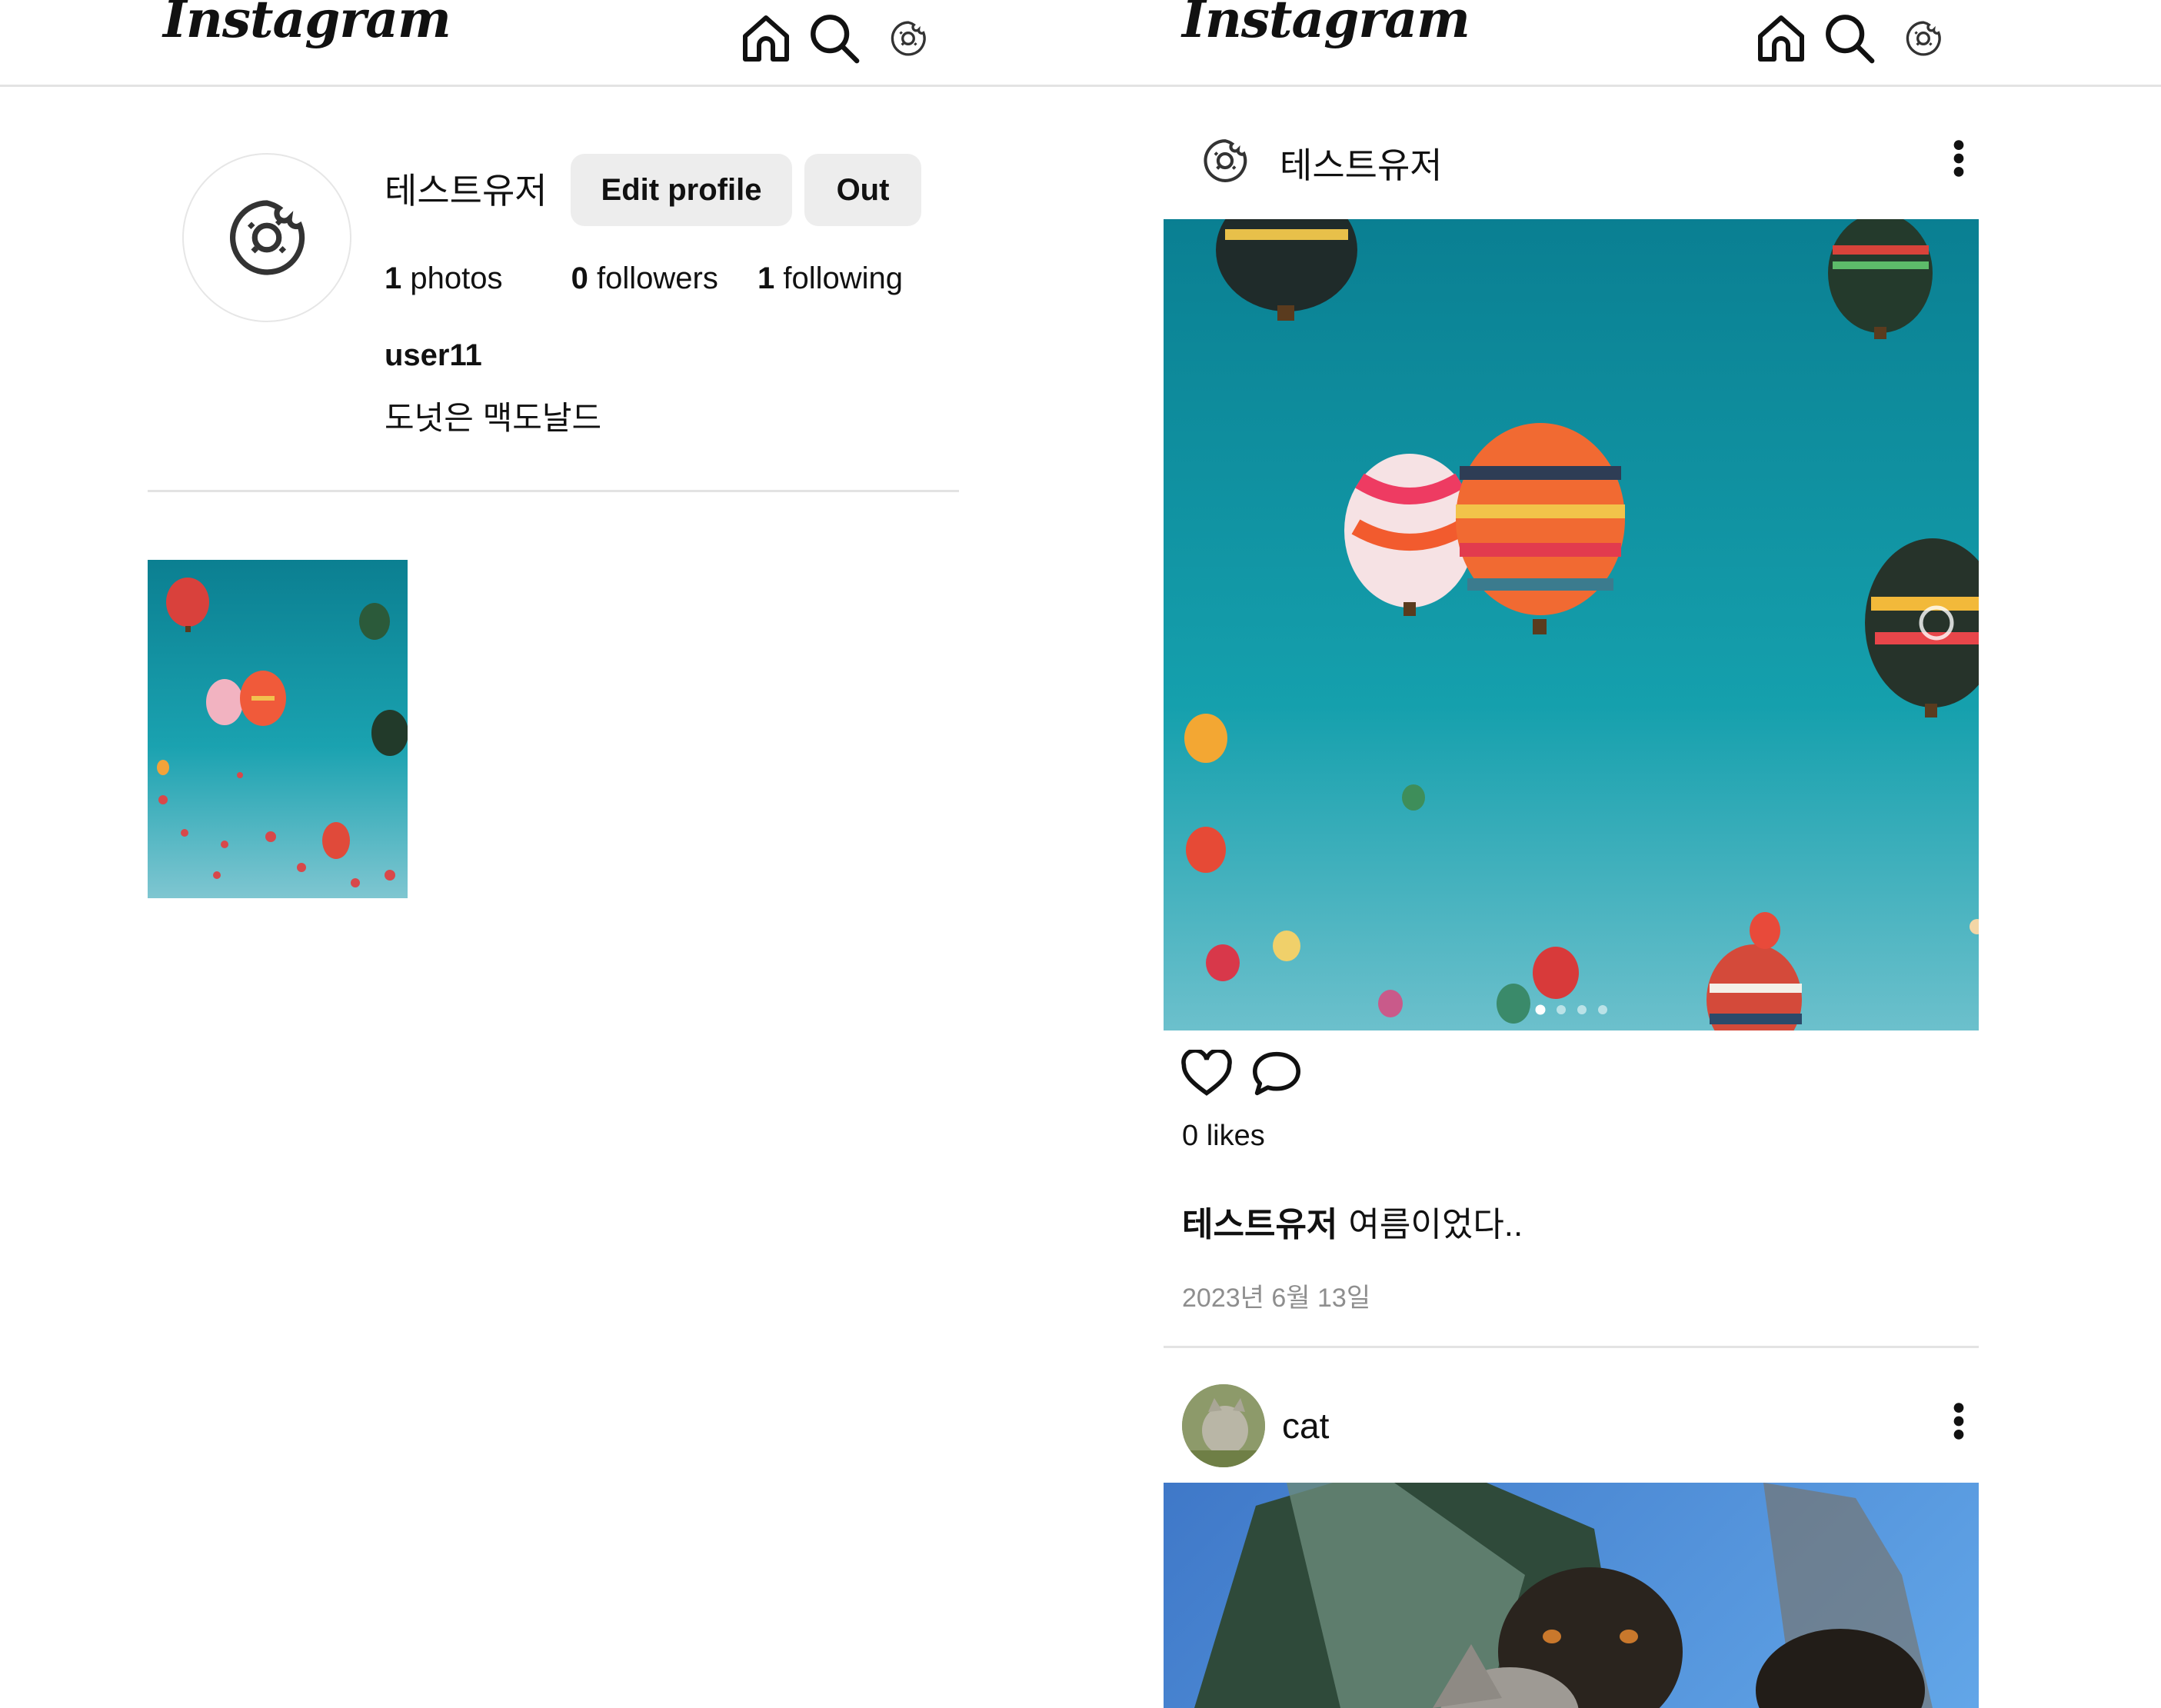 This screenshot has width=2161, height=1708. What do you see at coordinates (1571, 1010) in the screenshot?
I see `carousel-dots` at bounding box center [1571, 1010].